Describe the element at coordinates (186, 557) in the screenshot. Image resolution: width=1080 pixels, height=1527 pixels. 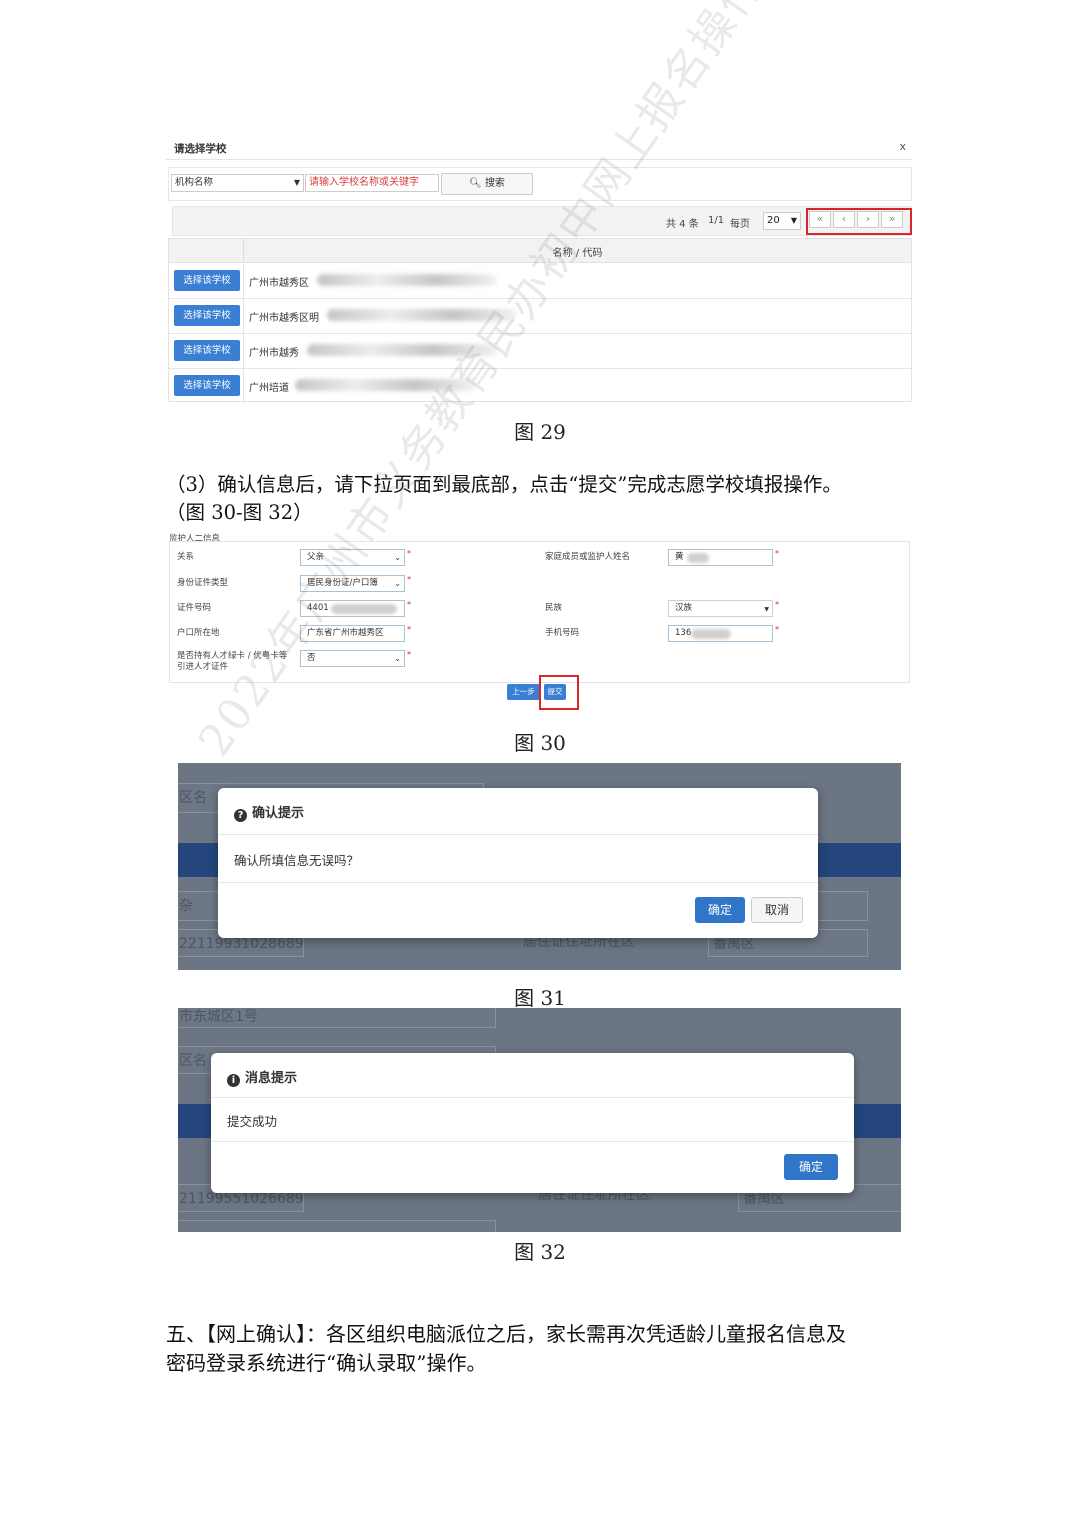
I see `relation-label: 关系` at that location.